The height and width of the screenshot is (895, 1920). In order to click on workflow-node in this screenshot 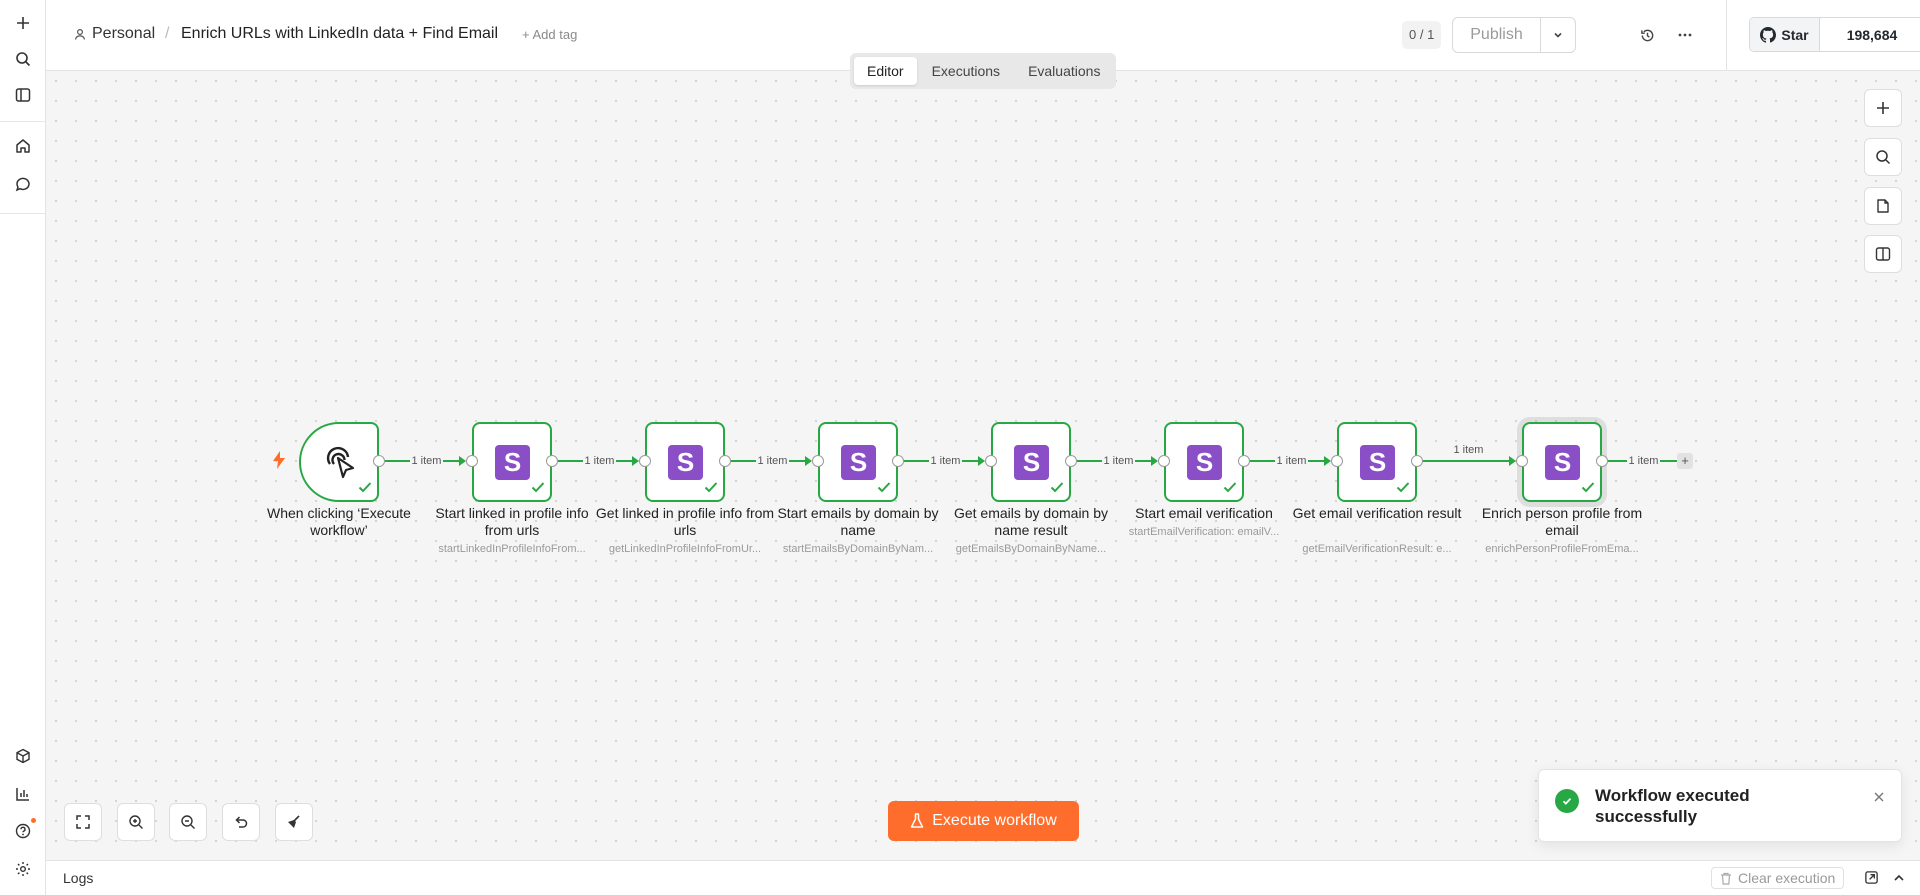, I will do `click(339, 462)`.